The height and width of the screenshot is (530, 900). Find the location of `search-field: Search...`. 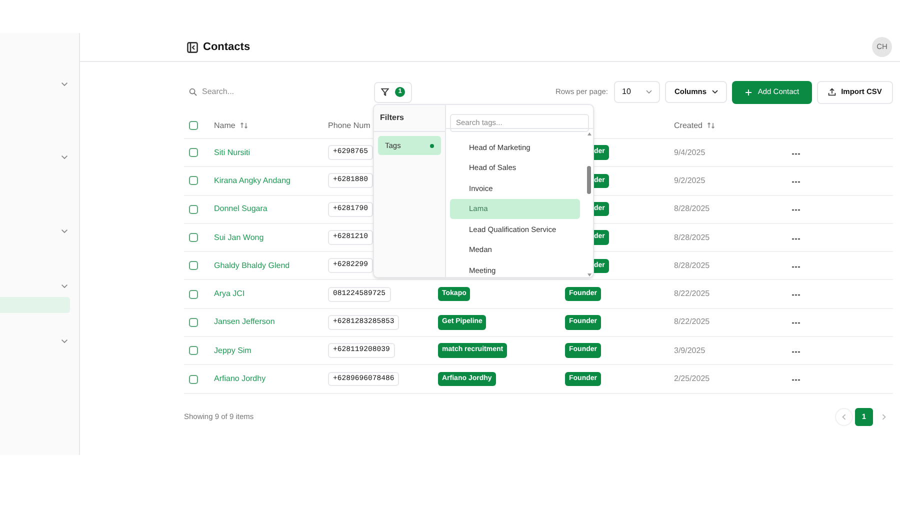

search-field: Search... is located at coordinates (277, 92).